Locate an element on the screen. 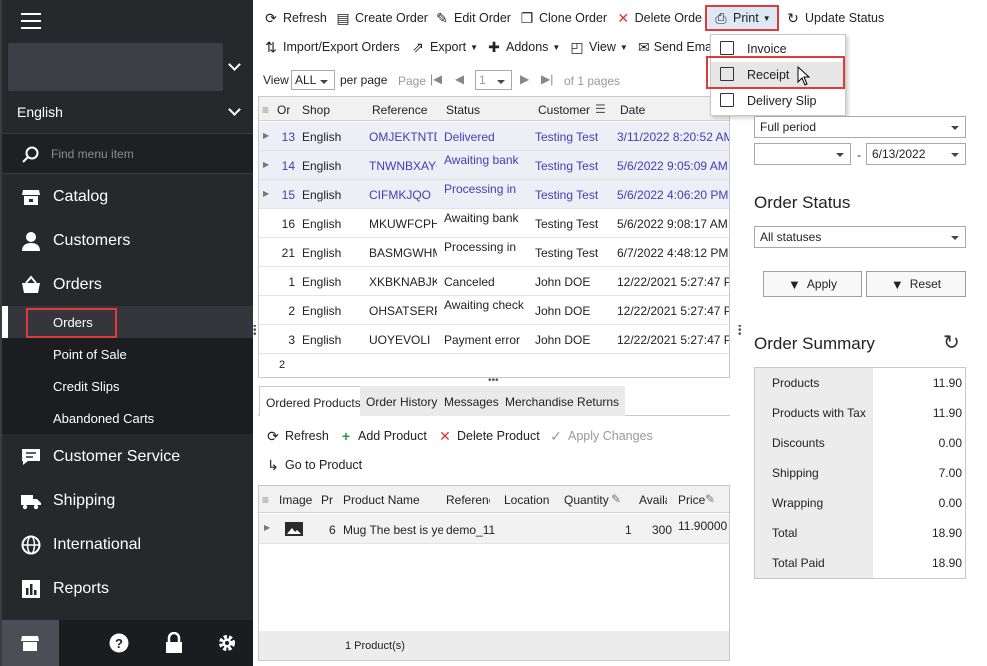 This screenshot has width=987, height=666. delete-product-button: ✕ Delete Product is located at coordinates (488, 436).